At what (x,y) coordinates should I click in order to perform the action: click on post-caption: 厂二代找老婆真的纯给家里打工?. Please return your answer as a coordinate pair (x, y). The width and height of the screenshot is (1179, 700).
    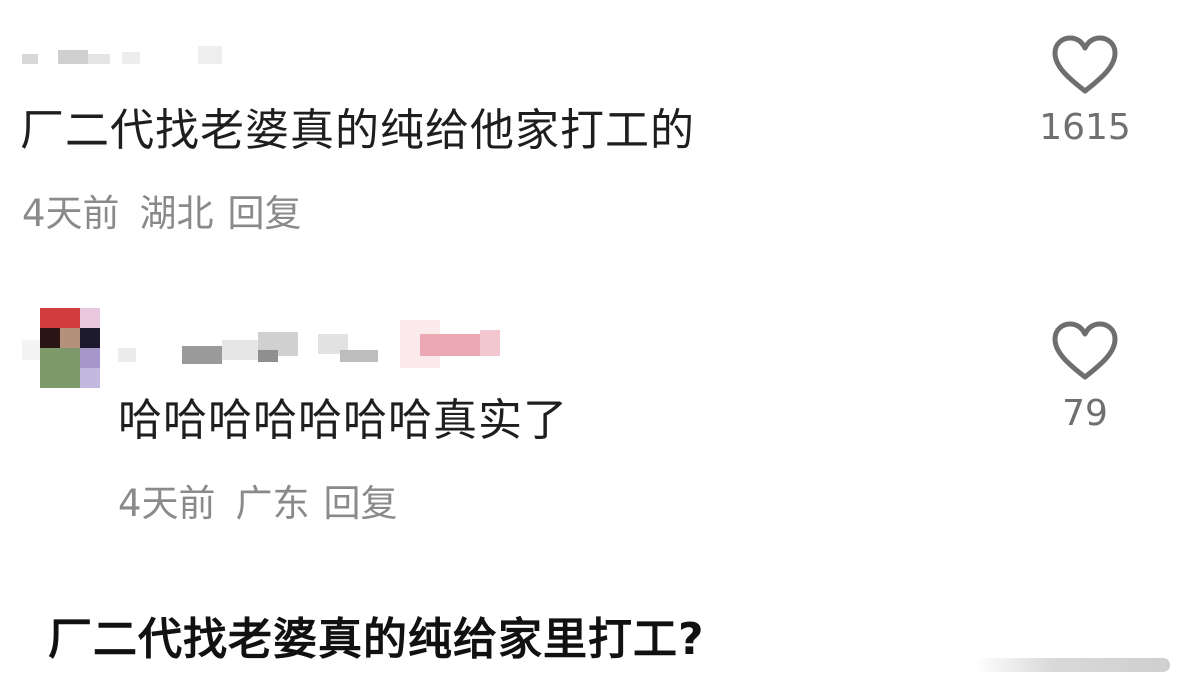
    Looking at the image, I should click on (376, 639).